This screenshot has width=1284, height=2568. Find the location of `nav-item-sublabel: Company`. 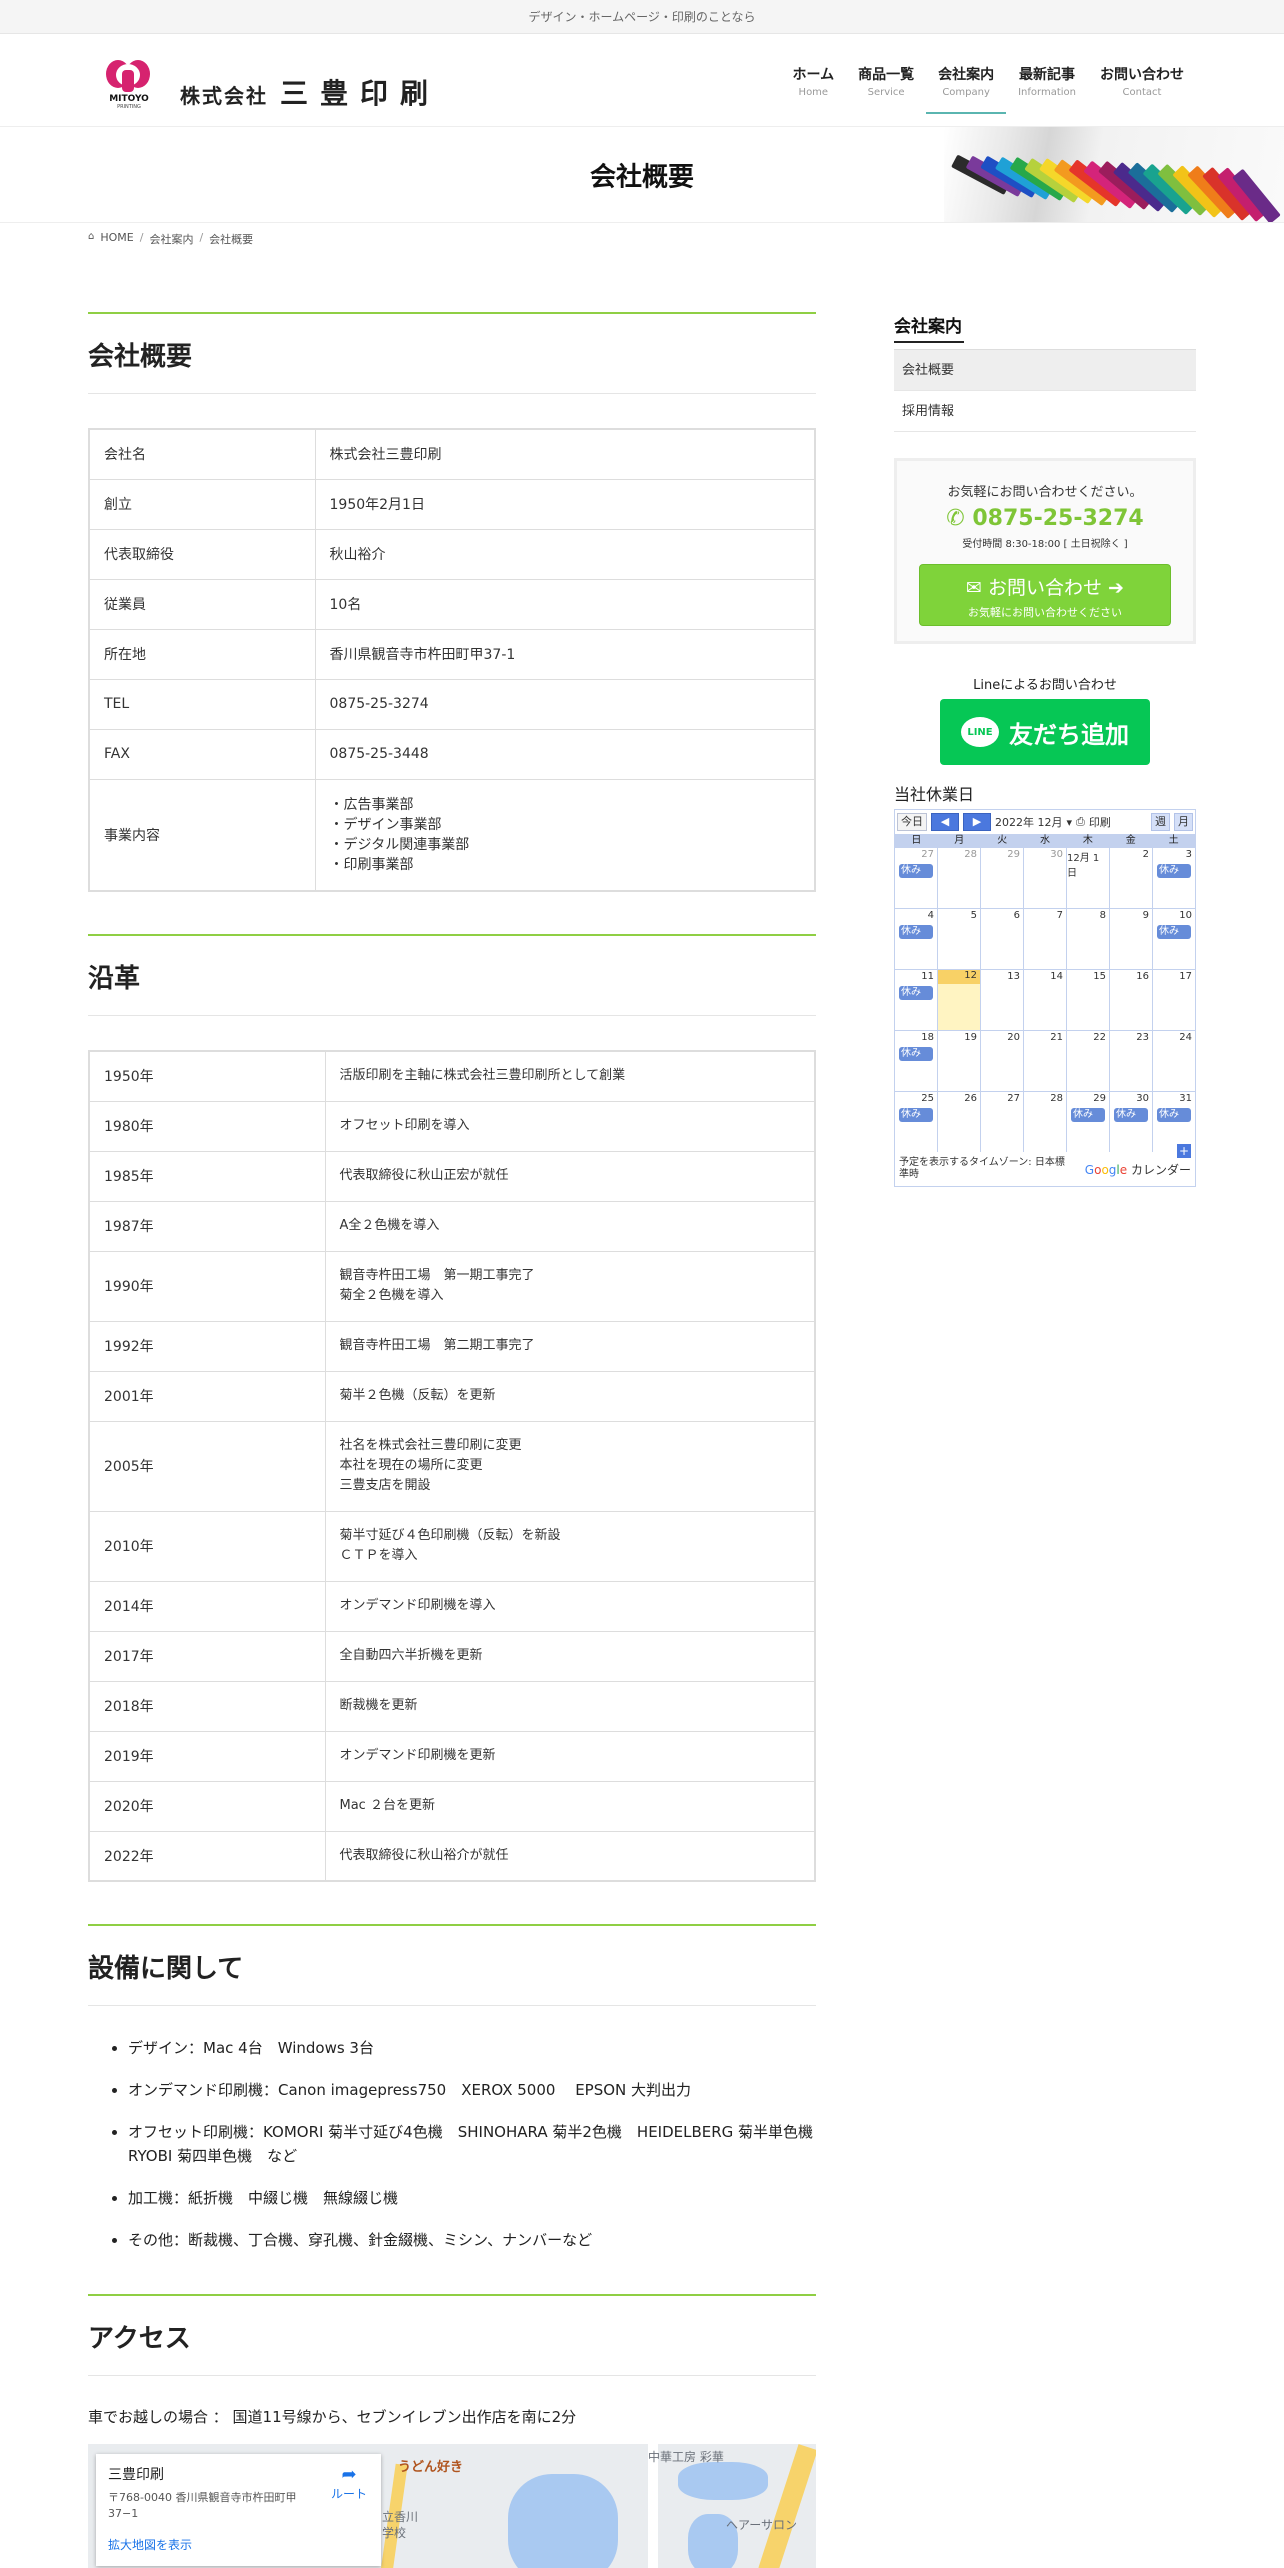

nav-item-sublabel: Company is located at coordinates (966, 92).